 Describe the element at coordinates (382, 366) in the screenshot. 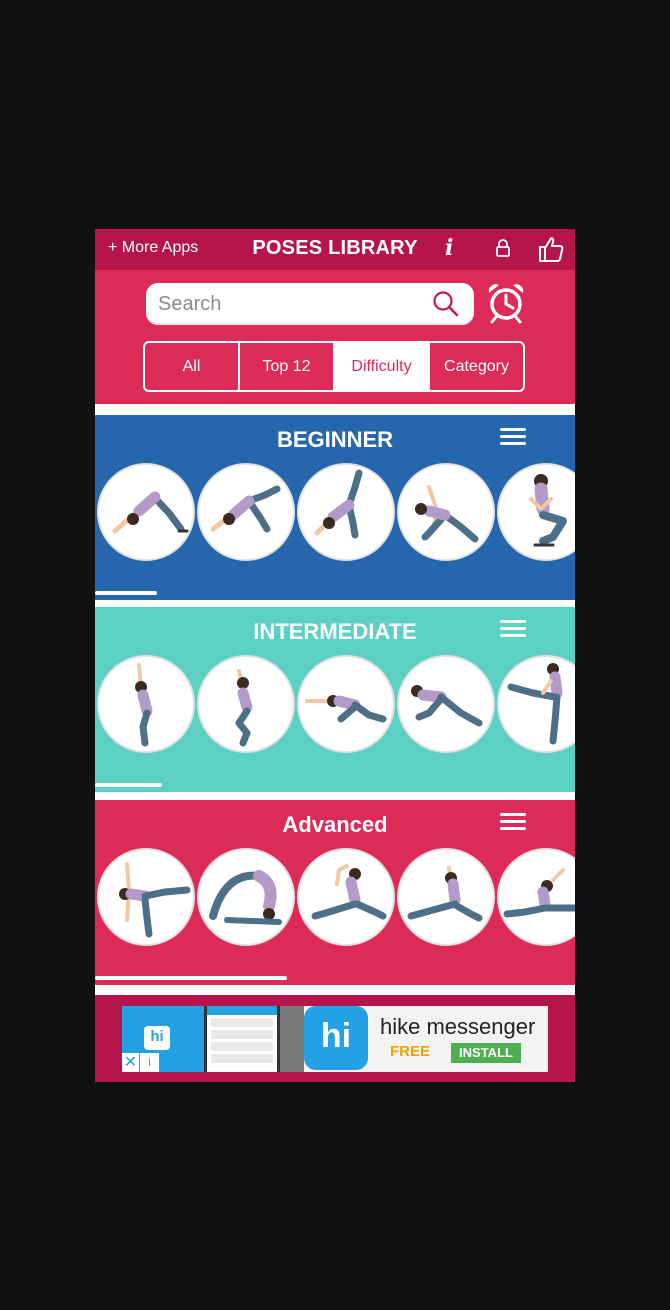

I see `tab-difficulty: Difficulty` at that location.